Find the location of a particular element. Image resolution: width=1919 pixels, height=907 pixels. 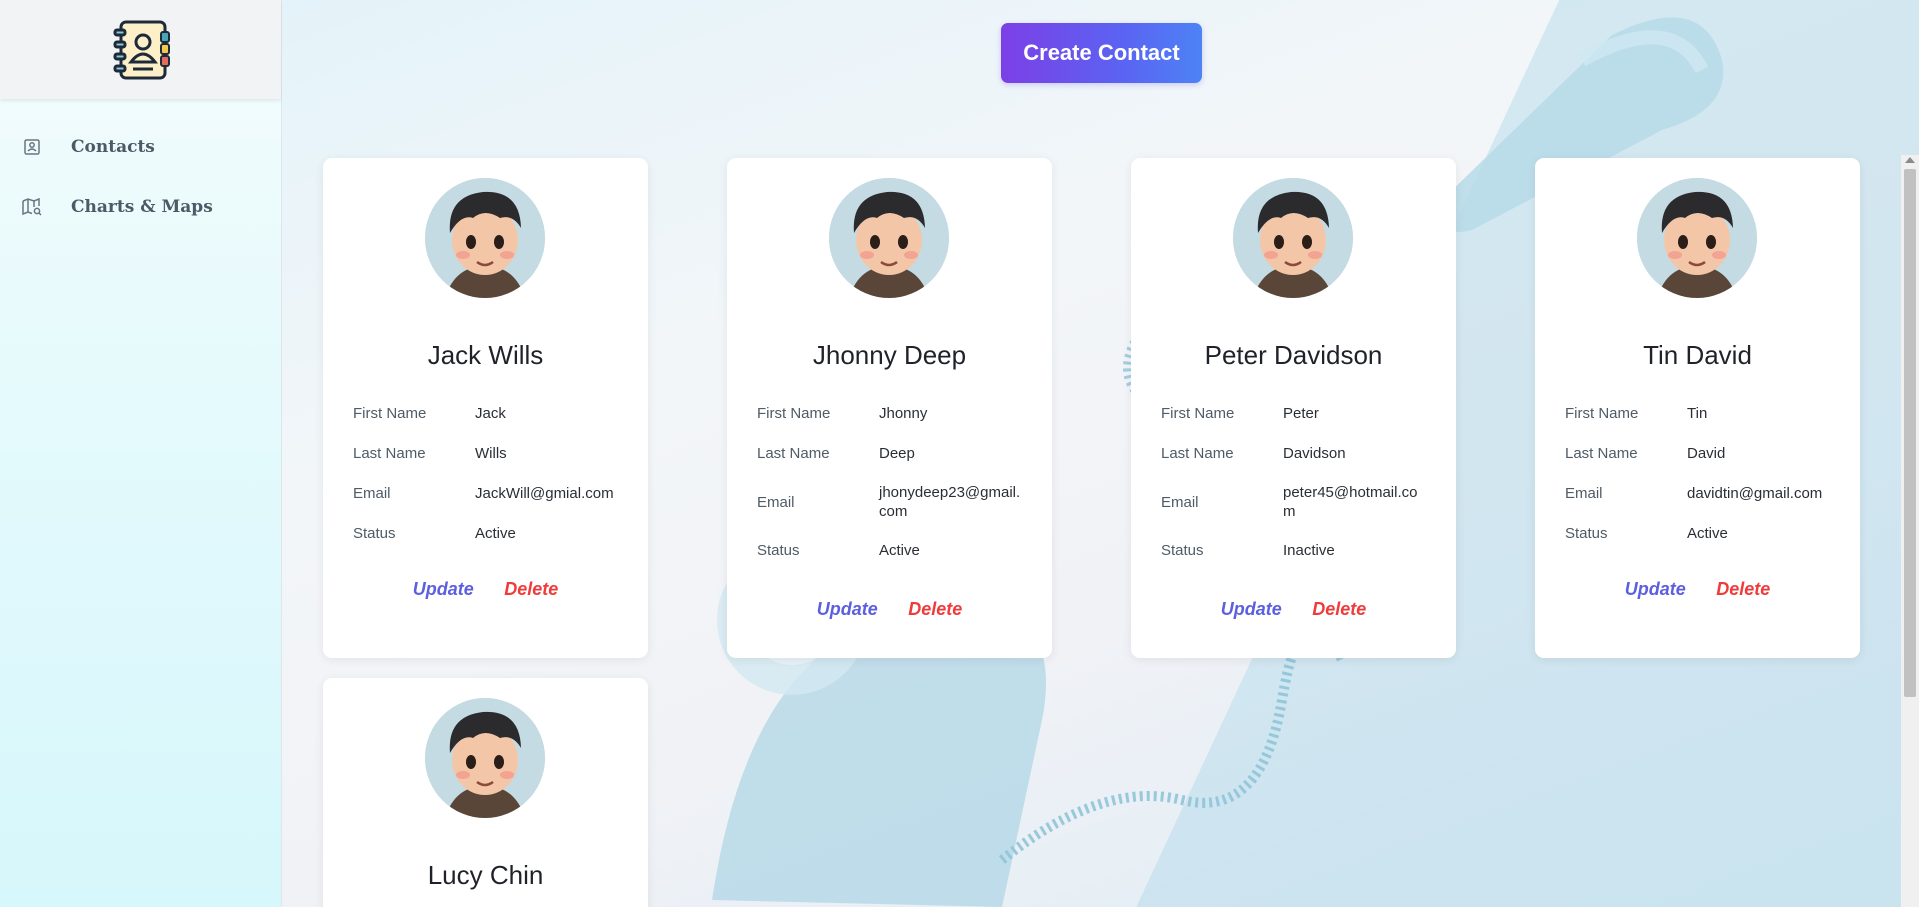

contact-name: Tin David is located at coordinates (1697, 355).